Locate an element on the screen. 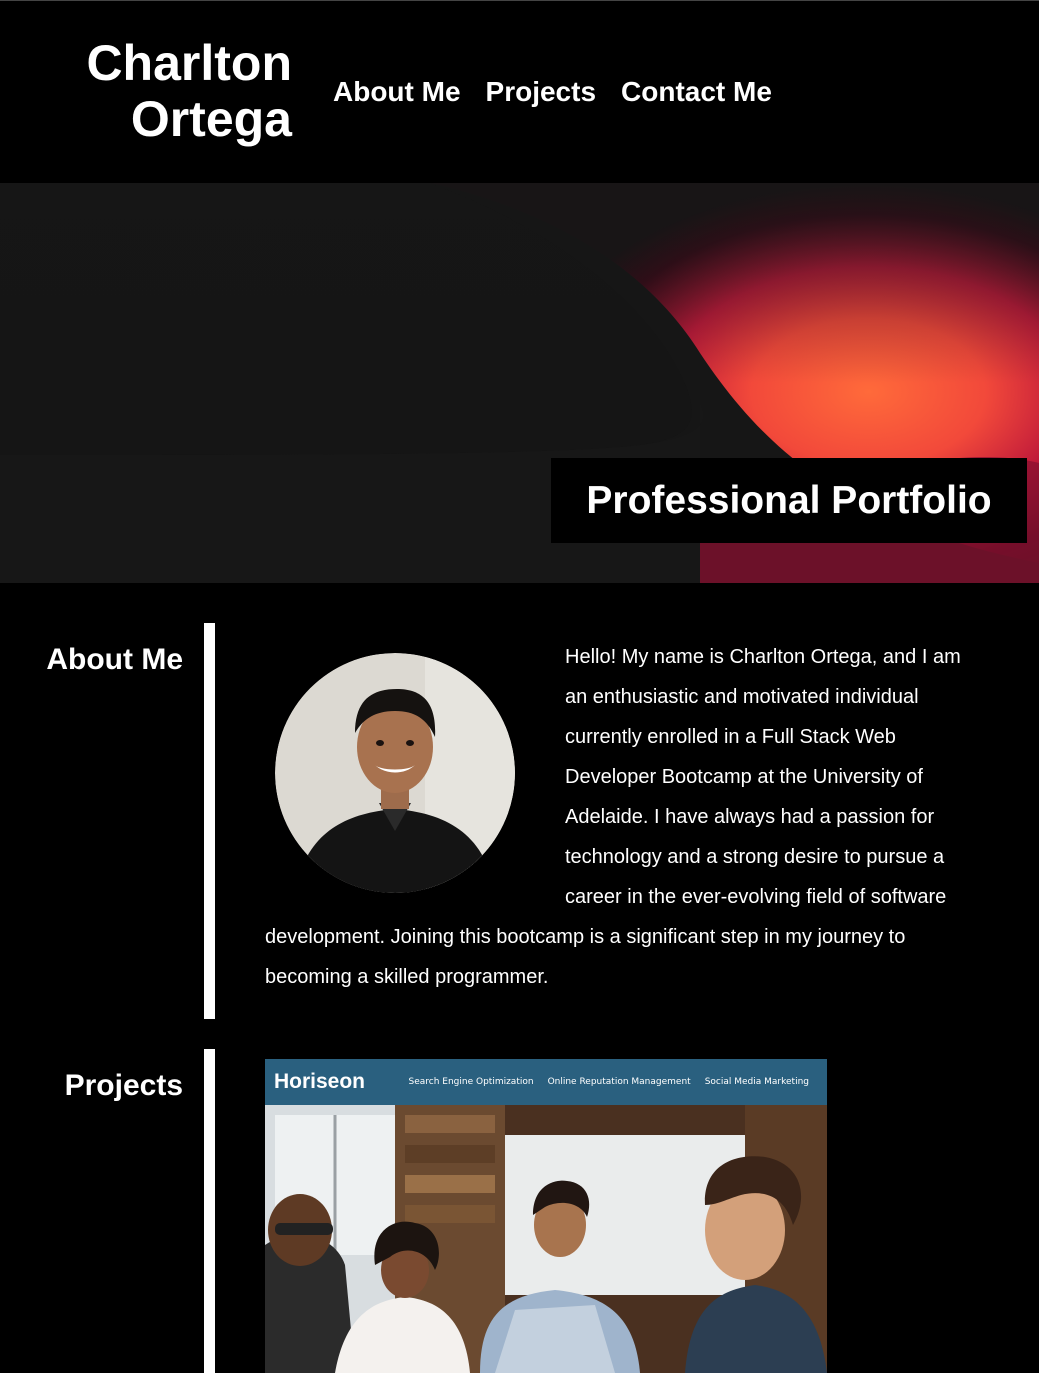 The height and width of the screenshot is (1373, 1039). project-nav-item: Social Media Marketing is located at coordinates (756, 1082).